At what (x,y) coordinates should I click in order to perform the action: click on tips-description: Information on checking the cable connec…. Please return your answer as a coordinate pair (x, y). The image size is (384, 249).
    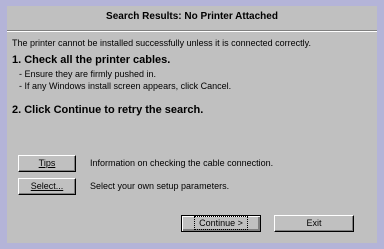
    Looking at the image, I should click on (182, 163).